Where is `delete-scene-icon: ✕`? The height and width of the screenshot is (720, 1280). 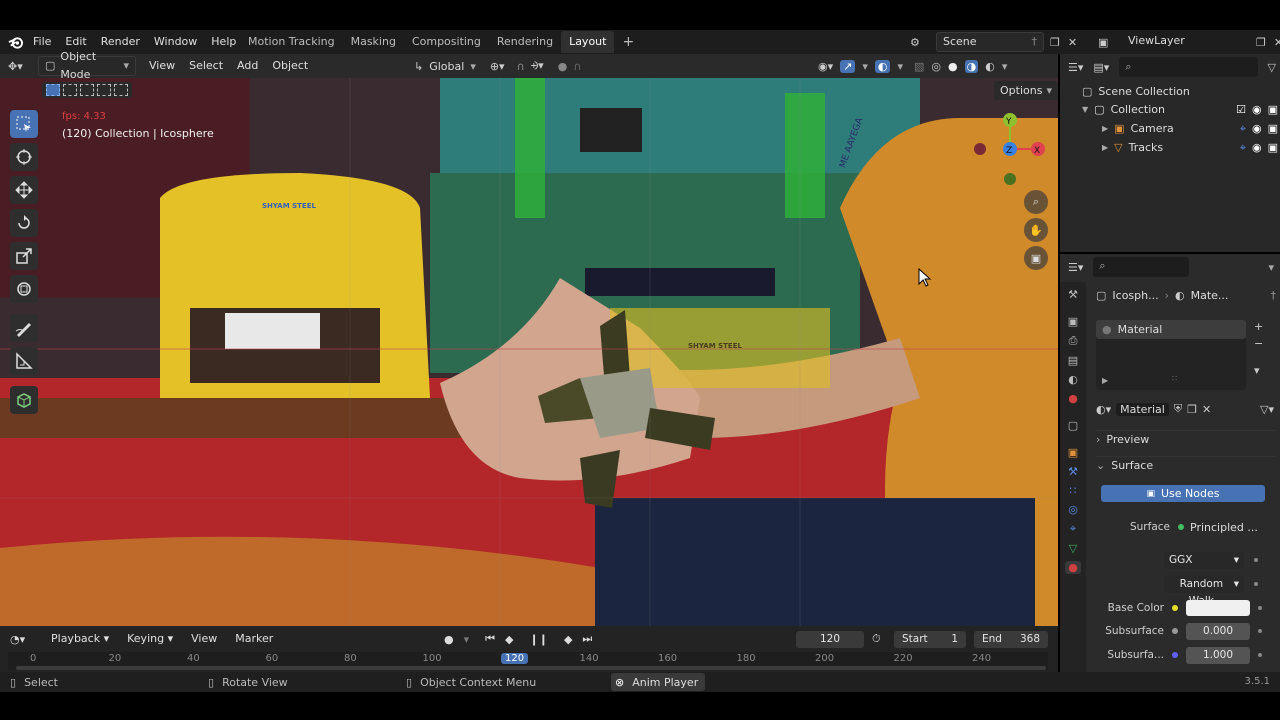
delete-scene-icon: ✕ is located at coordinates (1072, 42).